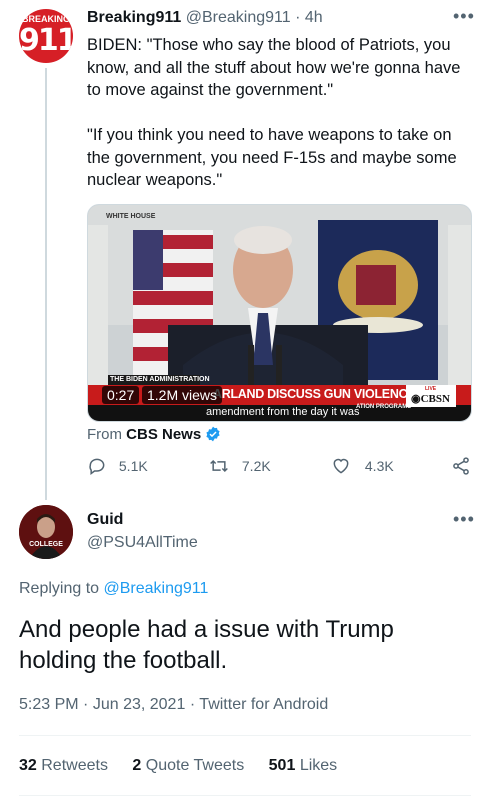 The width and height of the screenshot is (485, 800). I want to click on video-views: 1.2M views, so click(182, 395).